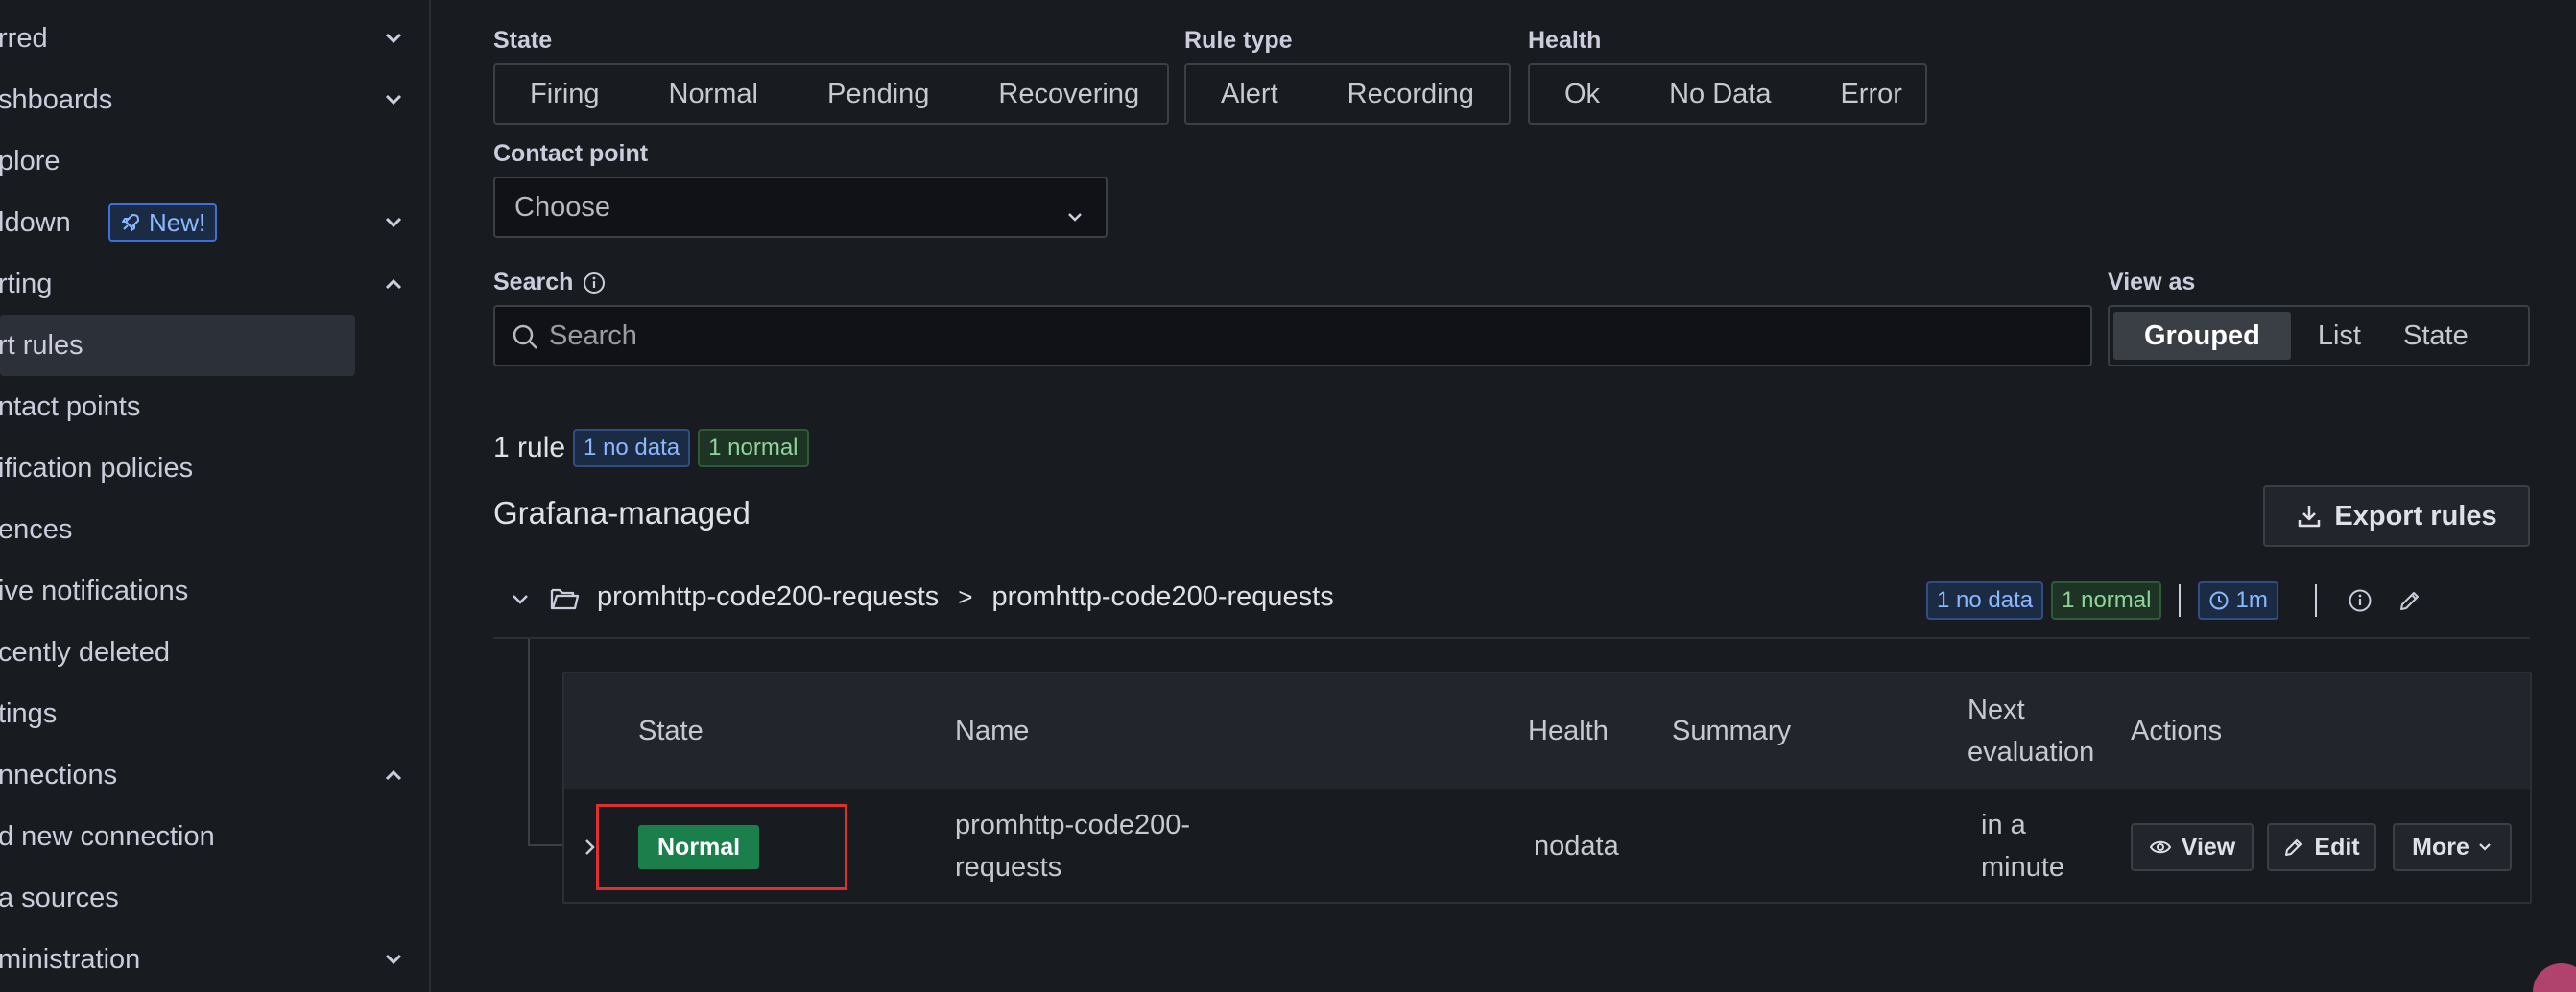 This screenshot has height=992, width=2576. I want to click on folder-icon, so click(564, 601).